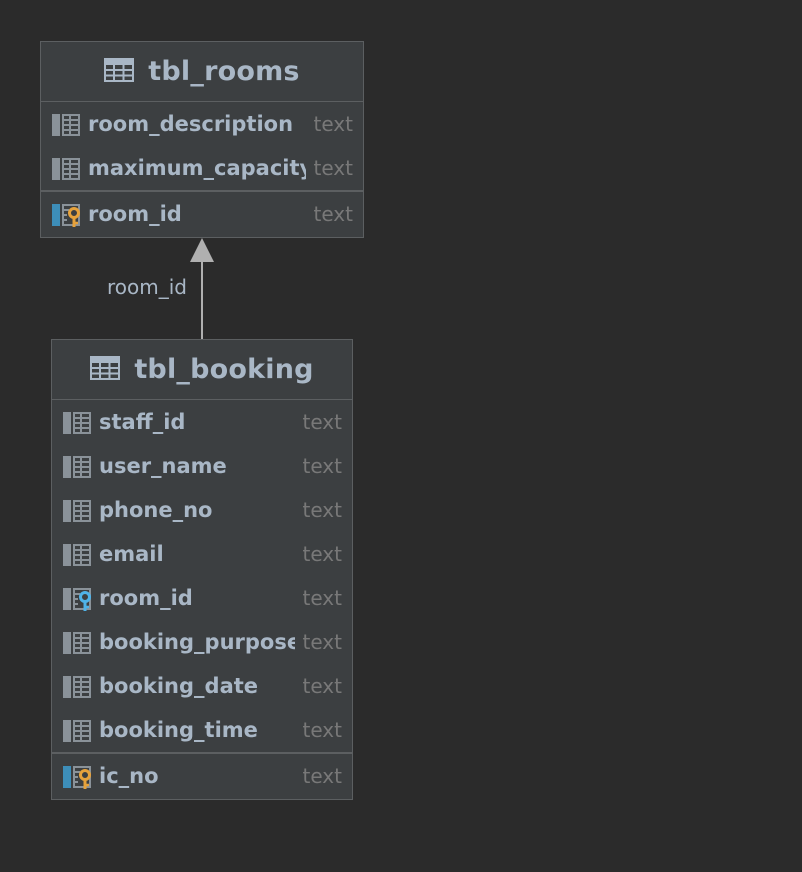 This screenshot has width=802, height=872. I want to click on column-row: staff_id text, so click(202, 422).